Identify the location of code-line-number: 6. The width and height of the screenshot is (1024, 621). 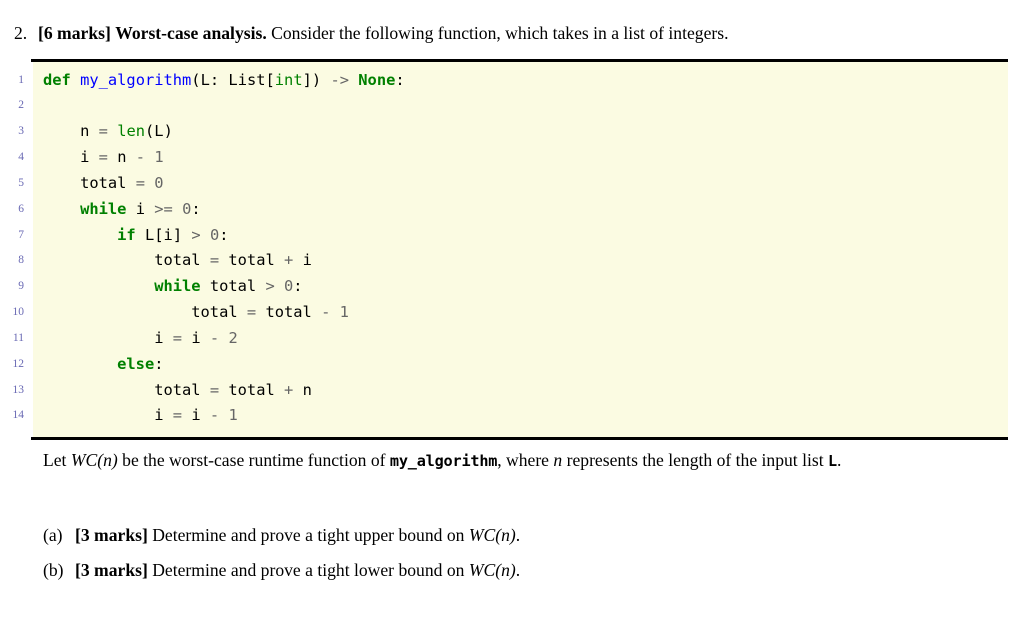
(21, 208).